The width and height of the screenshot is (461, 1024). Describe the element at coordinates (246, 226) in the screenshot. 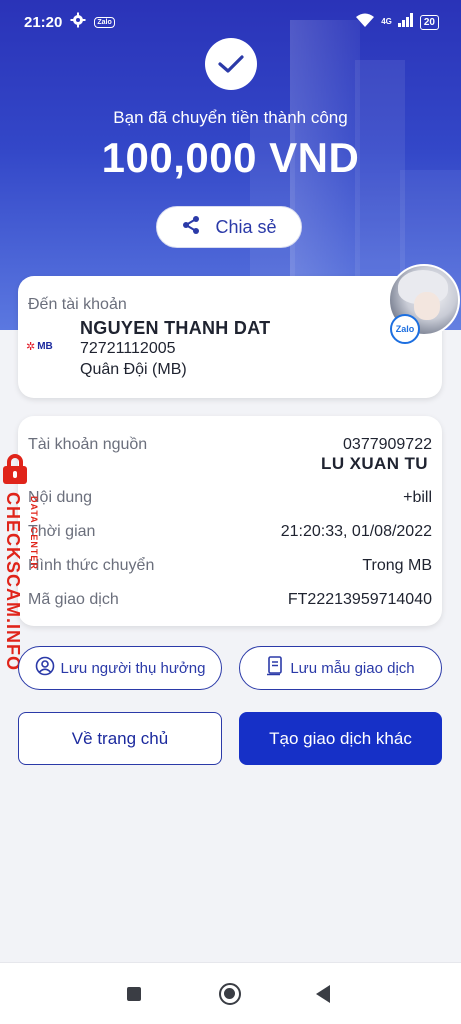

I see `share-label: Chia sẻ` at that location.